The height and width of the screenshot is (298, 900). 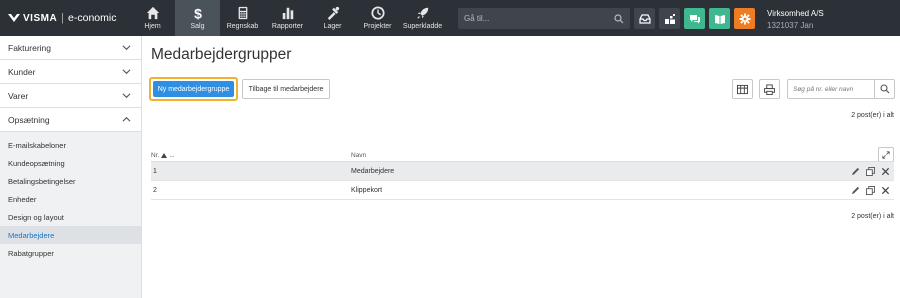 I want to click on table-icon, so click(x=742, y=89).